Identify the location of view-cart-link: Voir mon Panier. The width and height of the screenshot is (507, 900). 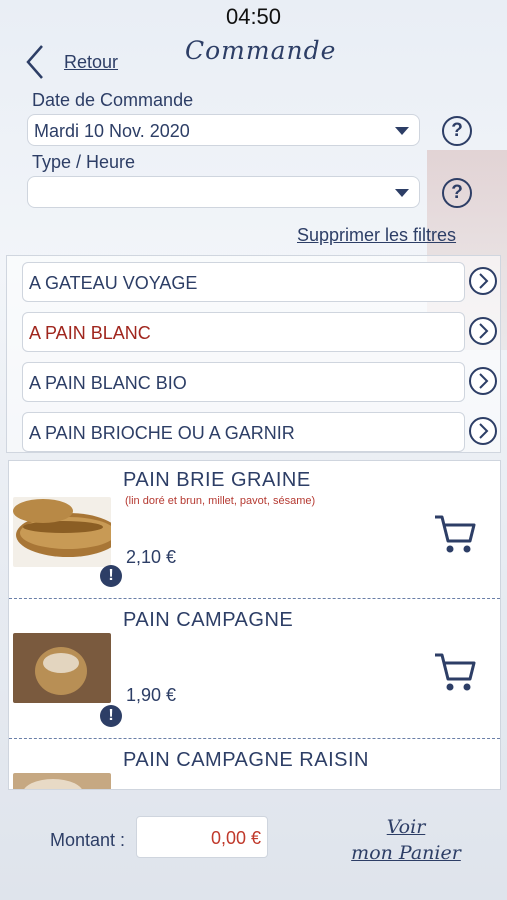
(406, 840).